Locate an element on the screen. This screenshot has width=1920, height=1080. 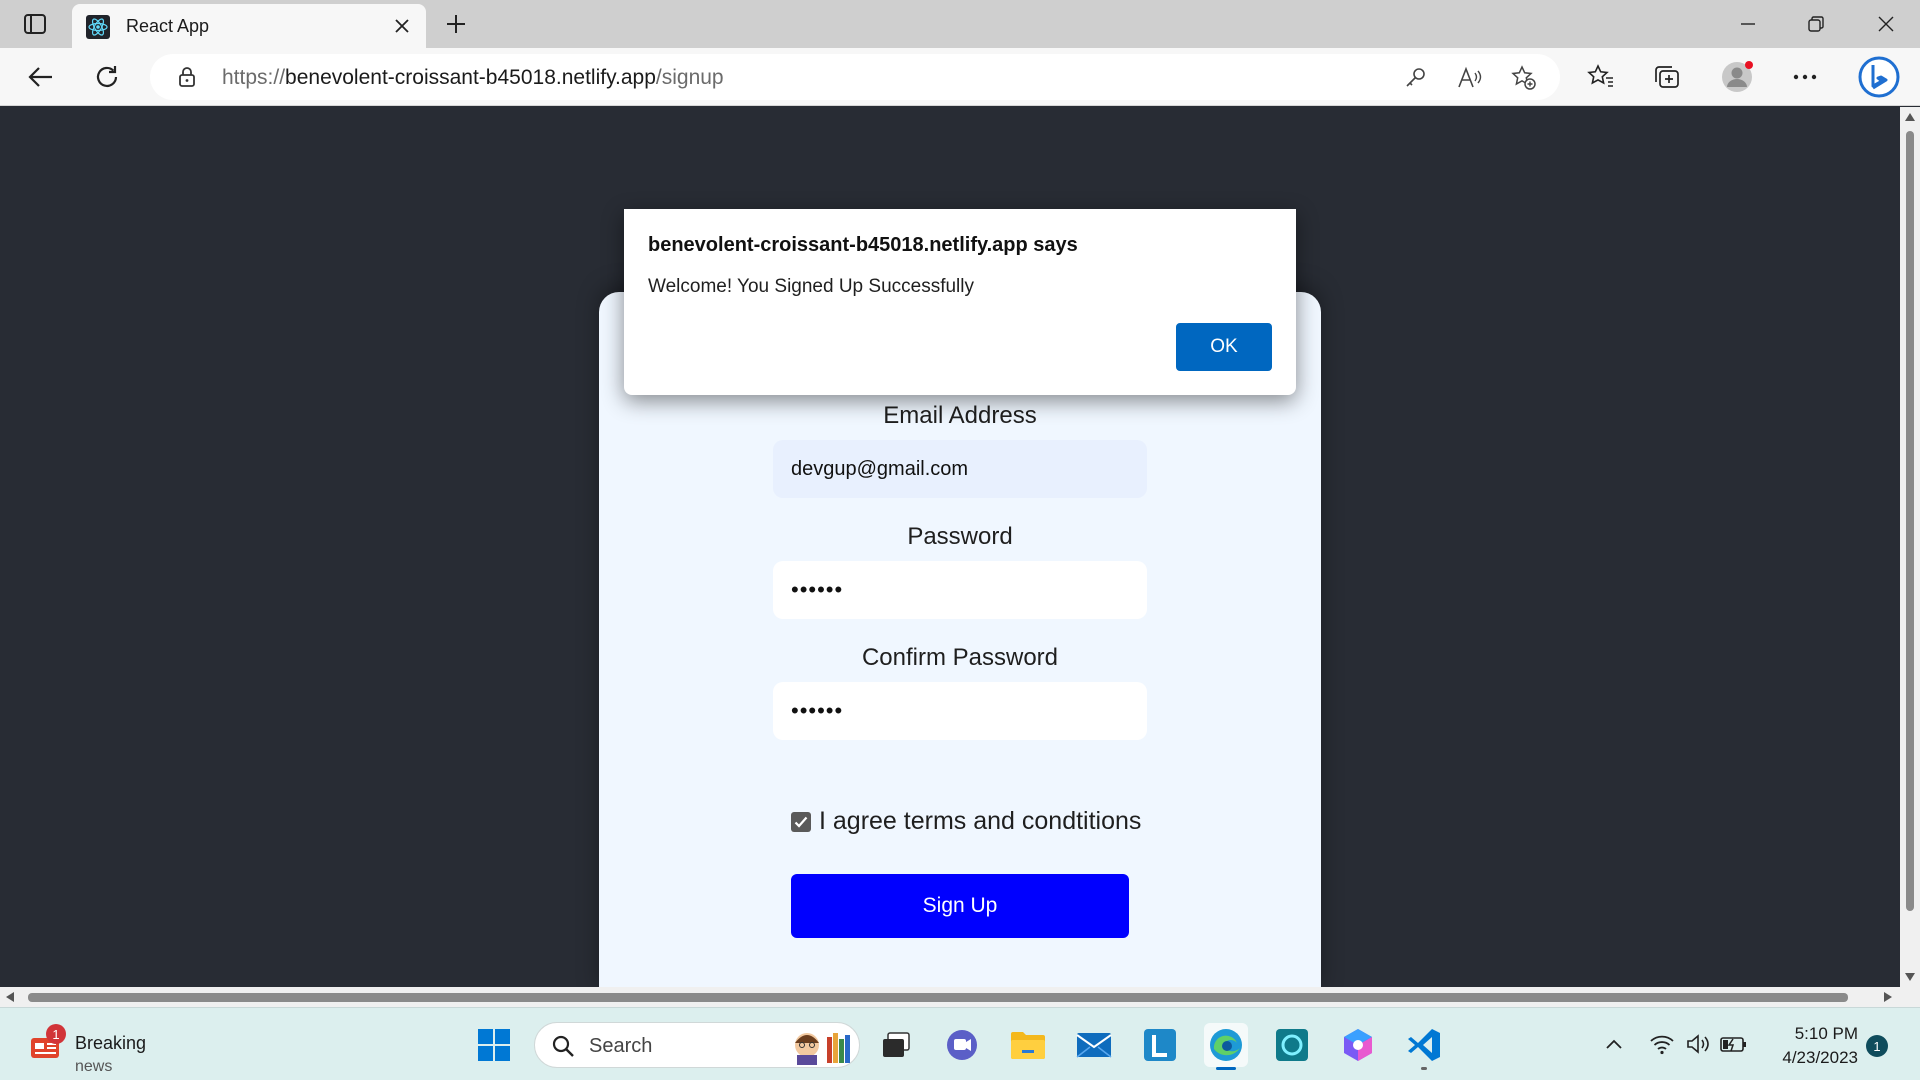
react-logo-icon is located at coordinates (98, 27).